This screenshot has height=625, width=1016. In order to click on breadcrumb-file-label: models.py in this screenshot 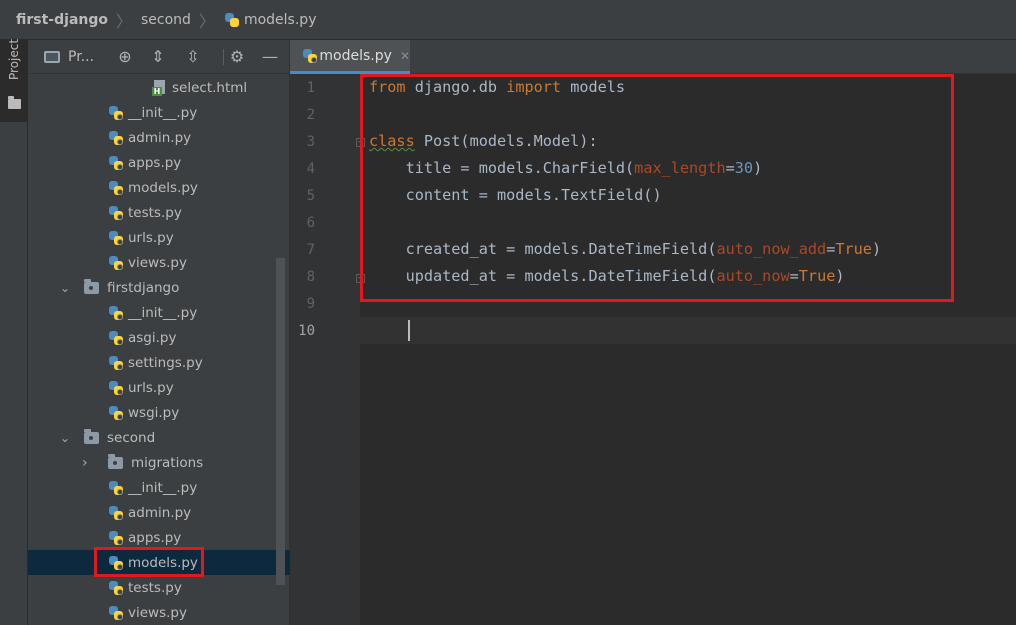, I will do `click(280, 19)`.